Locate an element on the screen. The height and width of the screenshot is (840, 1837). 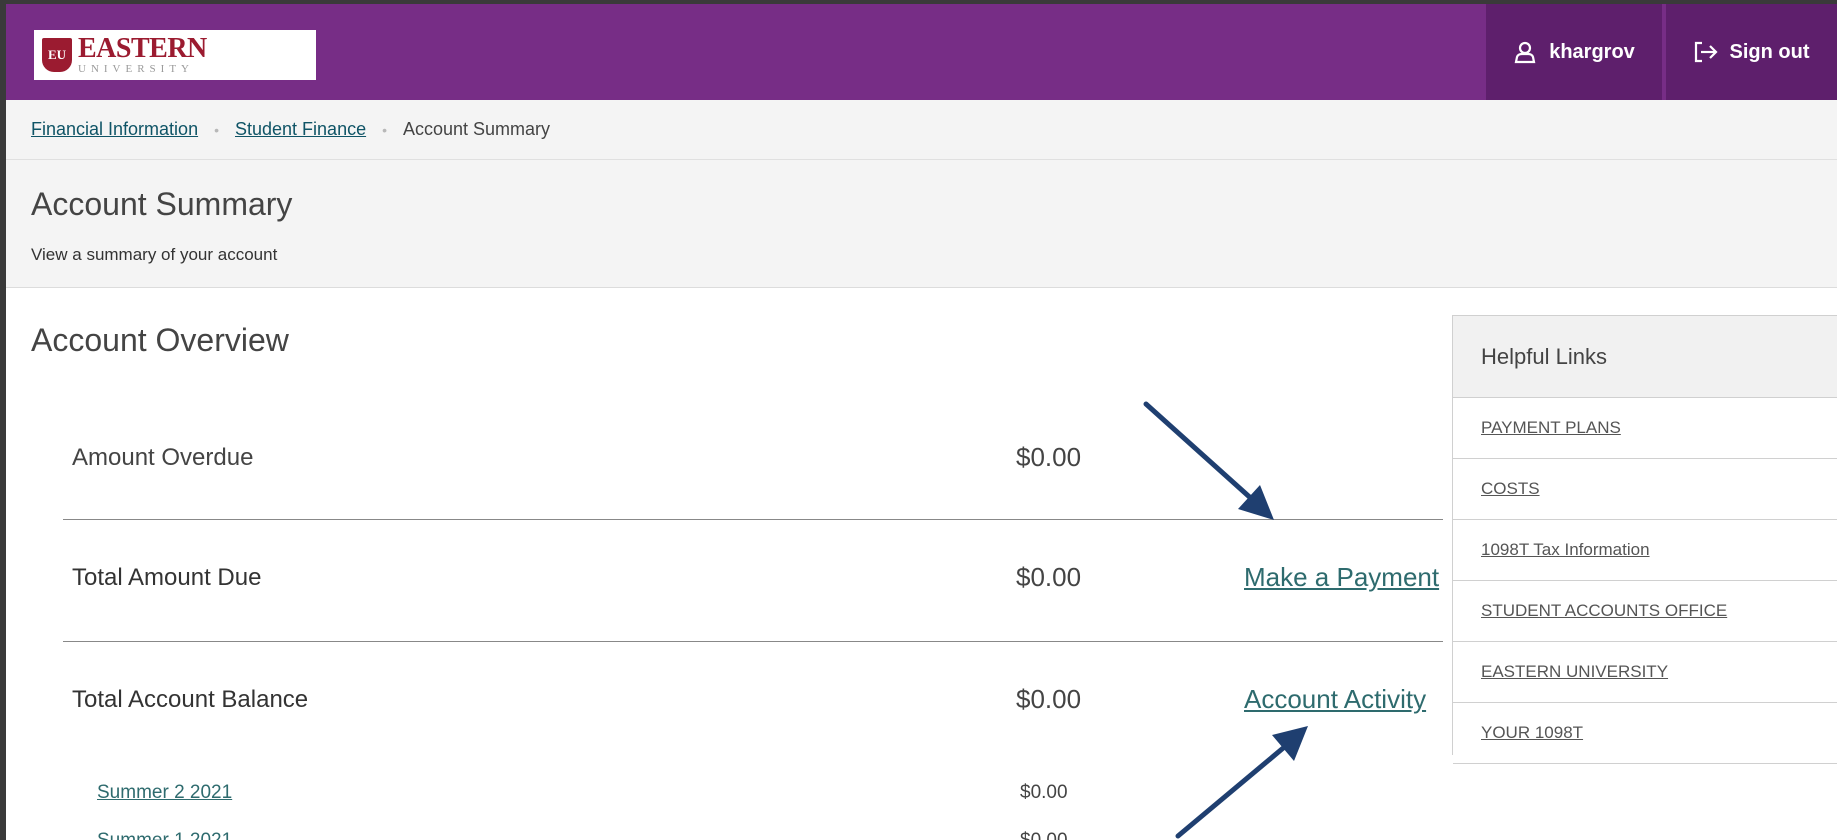
arrow-to-make-payment is located at coordinates (1208, 460).